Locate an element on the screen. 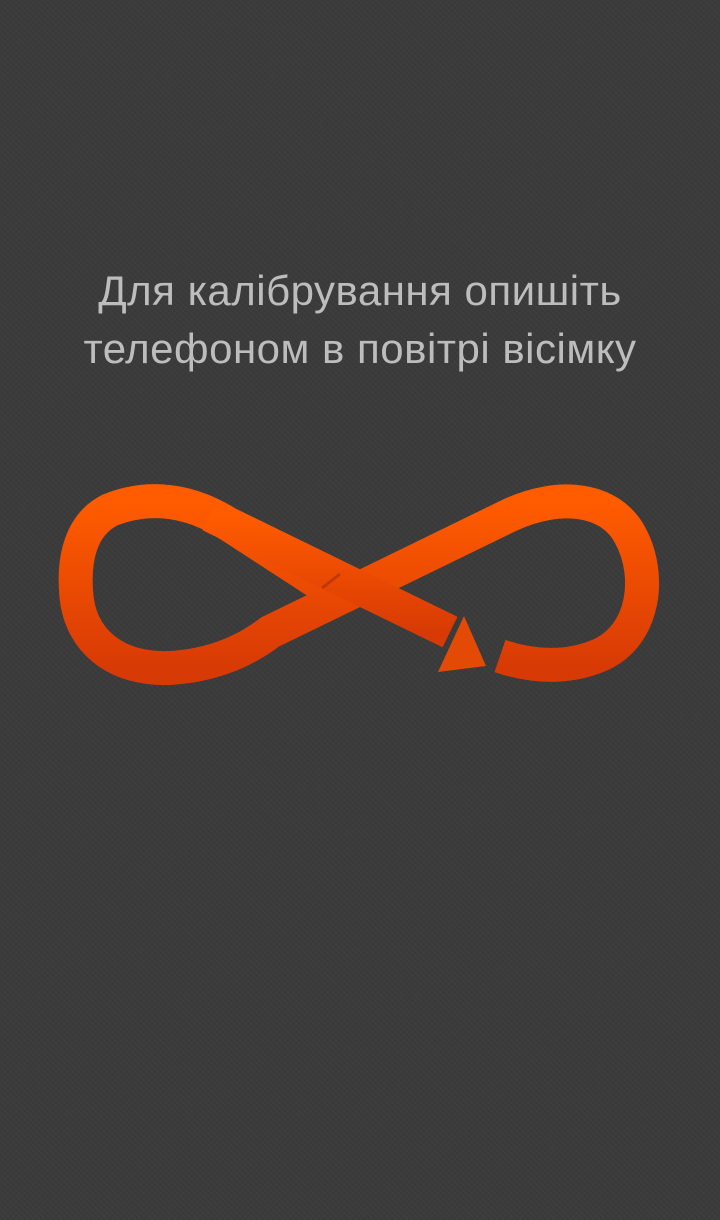 The image size is (720, 1220). instruction-line-1: Для калібрування опишіть is located at coordinates (360, 290).